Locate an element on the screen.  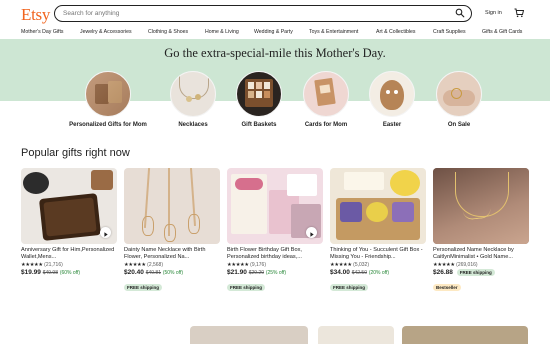
product-price: $21.90 $29.20 (25% off) is located at coordinates (275, 272).